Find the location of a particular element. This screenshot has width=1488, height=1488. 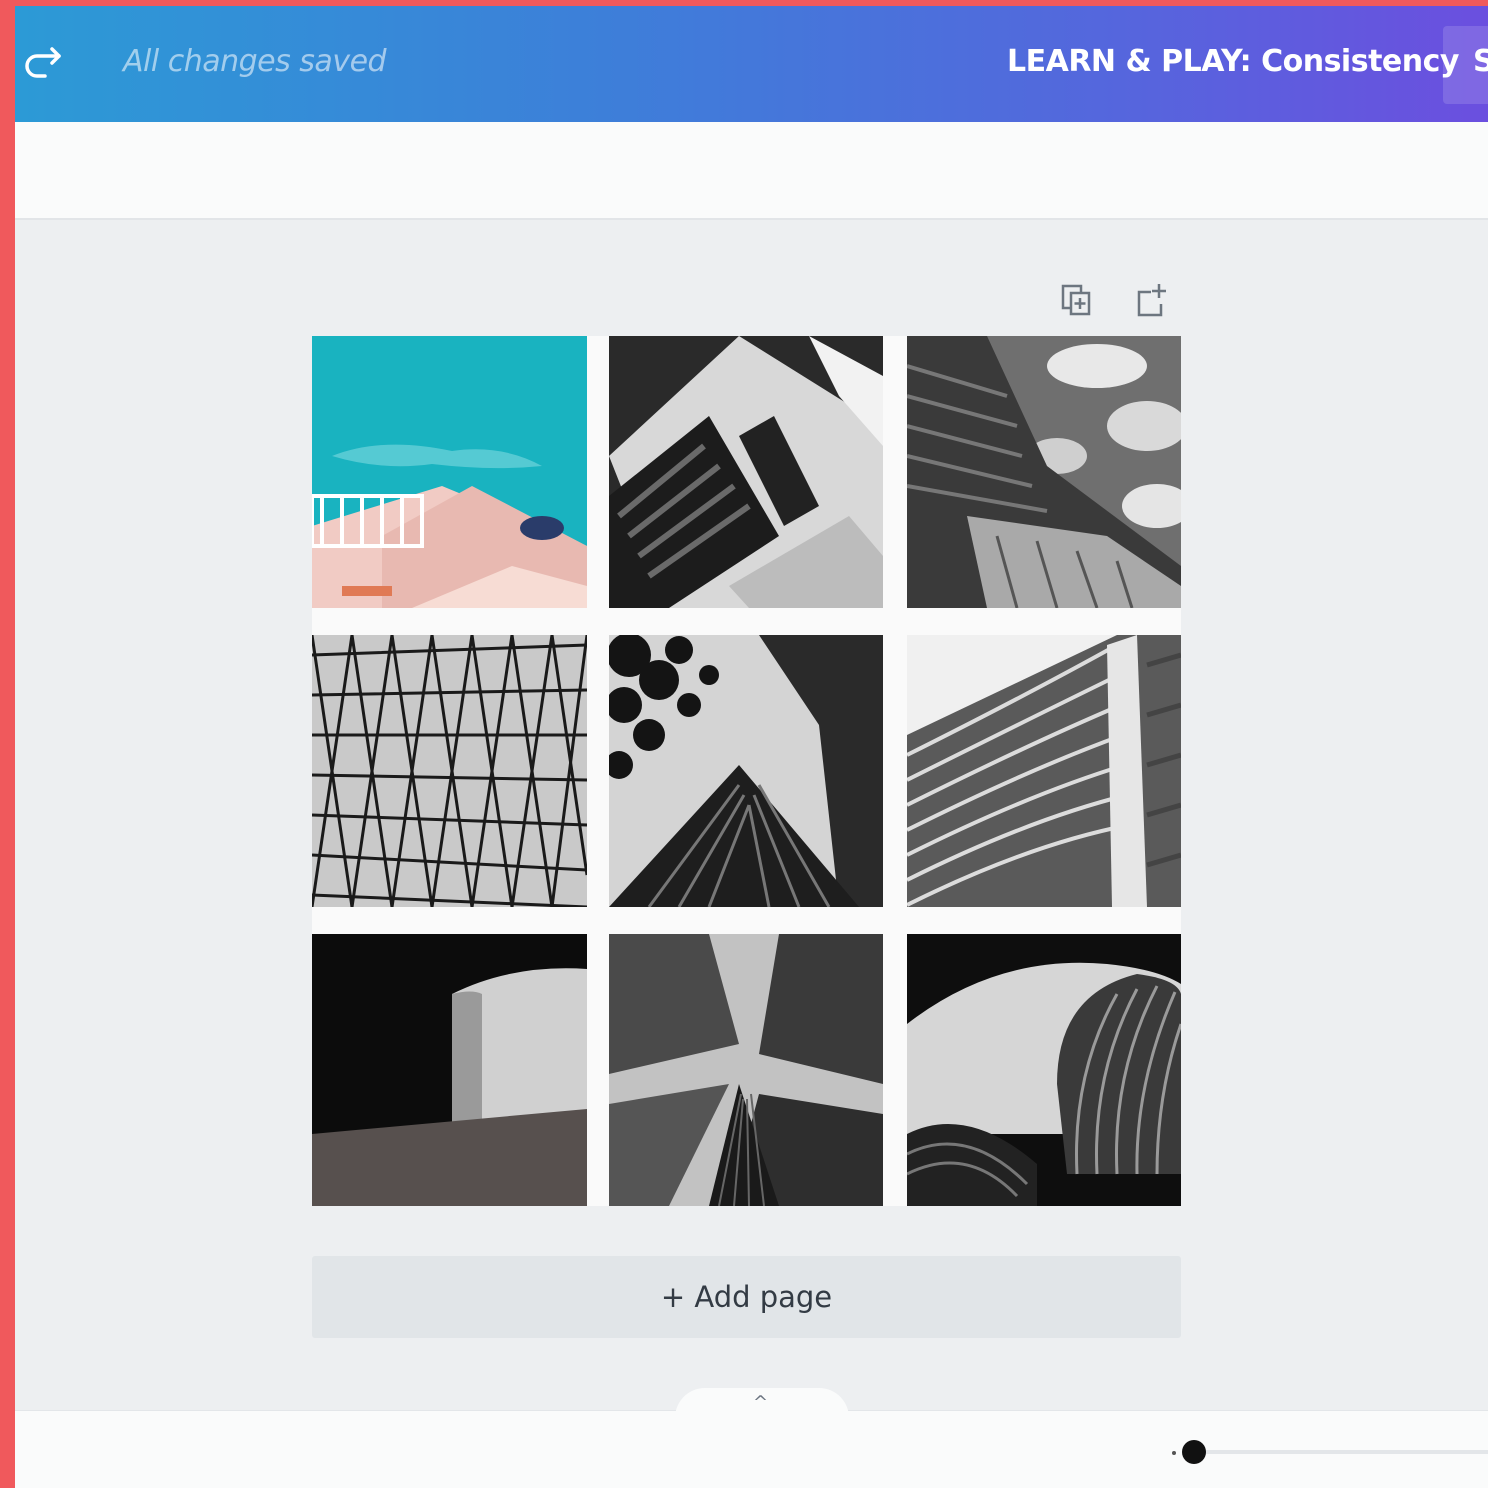

photo-tile-glass-tower-clouds is located at coordinates (1044, 472).